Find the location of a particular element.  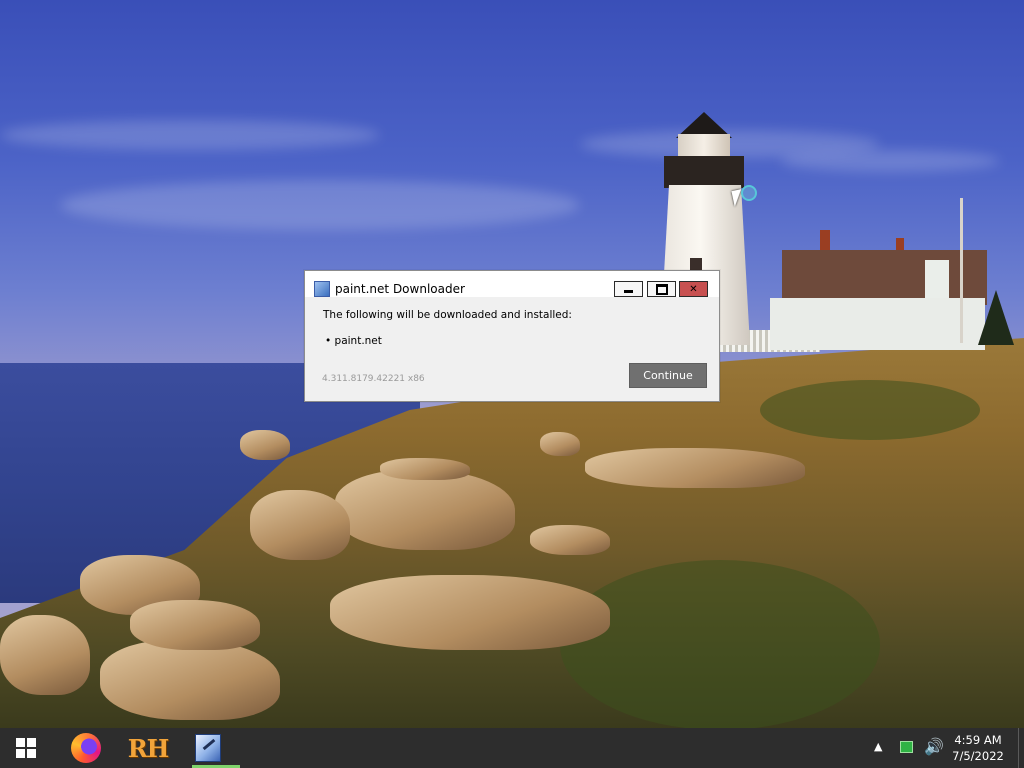

system-clock: 4:59 AM 7/5/2022 is located at coordinates (978, 748).